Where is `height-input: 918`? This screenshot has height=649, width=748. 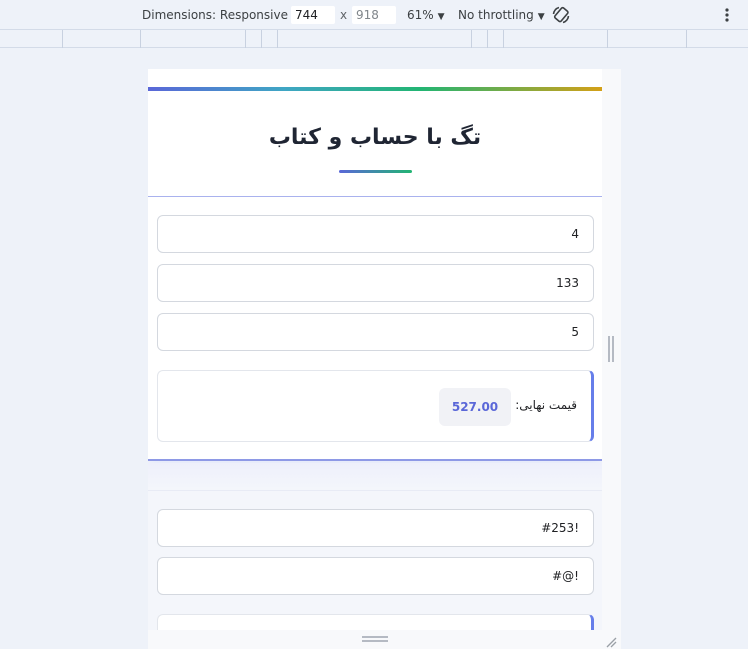 height-input: 918 is located at coordinates (374, 15).